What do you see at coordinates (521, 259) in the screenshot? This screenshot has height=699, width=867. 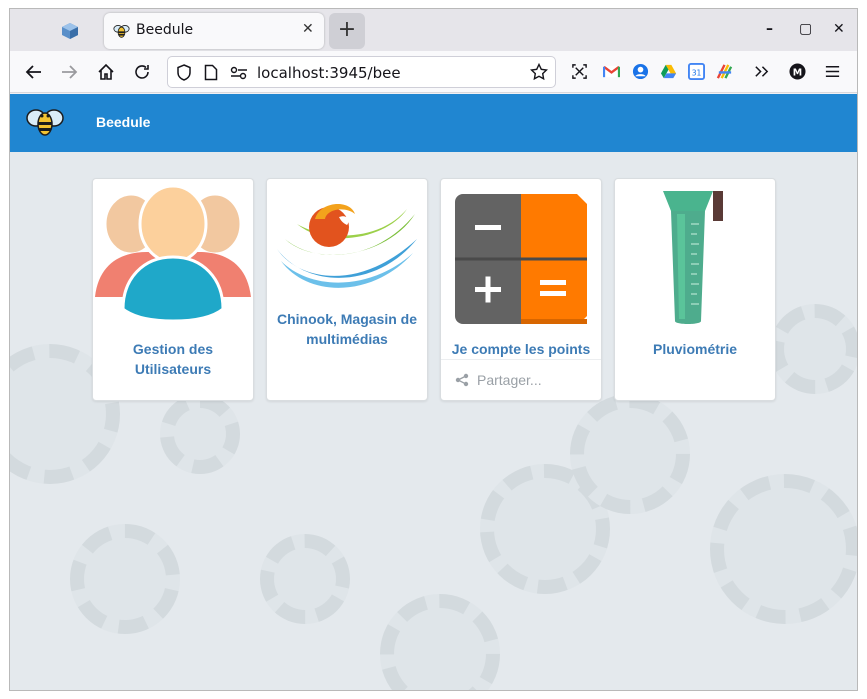 I see `calculator-icon` at bounding box center [521, 259].